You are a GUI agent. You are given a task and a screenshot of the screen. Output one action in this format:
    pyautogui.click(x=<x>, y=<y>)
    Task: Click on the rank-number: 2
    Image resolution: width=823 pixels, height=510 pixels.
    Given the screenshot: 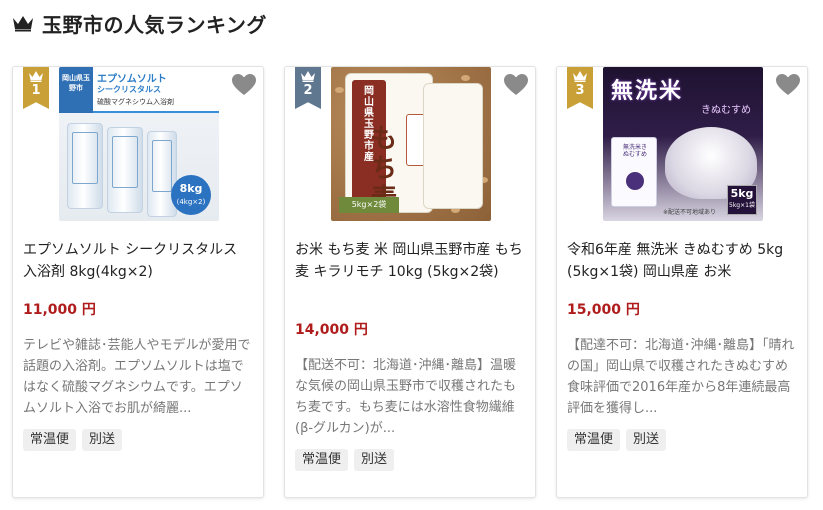 What is the action you would take?
    pyautogui.click(x=308, y=90)
    